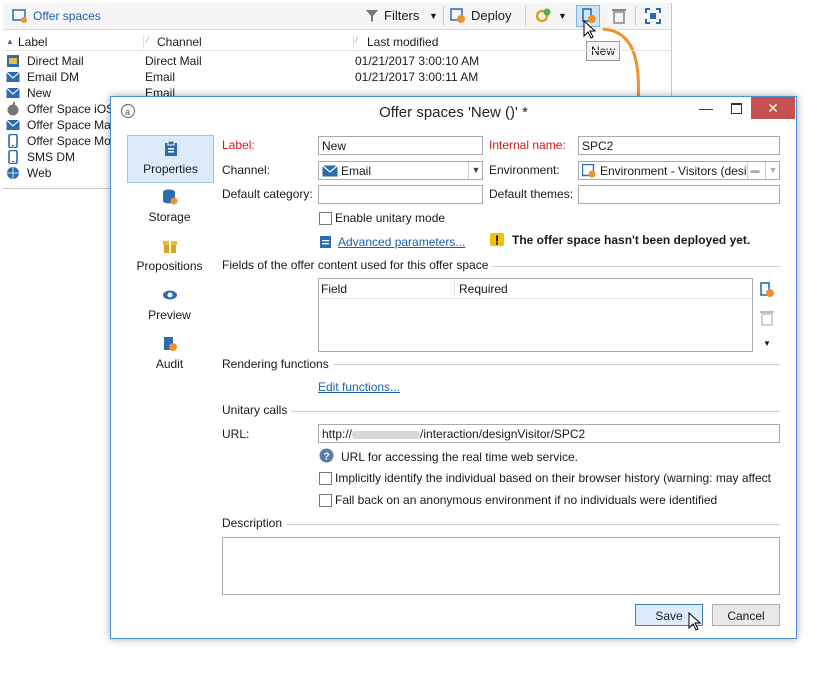 This screenshot has height=674, width=817. Describe the element at coordinates (337, 16) in the screenshot. I see `toolbar: Offer spaces Filters ▼ Deploy ▼` at that location.